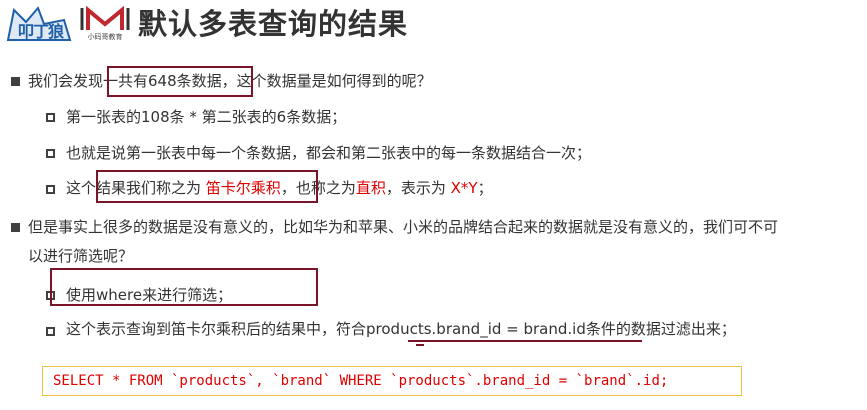  What do you see at coordinates (68, 24) in the screenshot?
I see `logo: 叩丁狼 小码哥教育` at bounding box center [68, 24].